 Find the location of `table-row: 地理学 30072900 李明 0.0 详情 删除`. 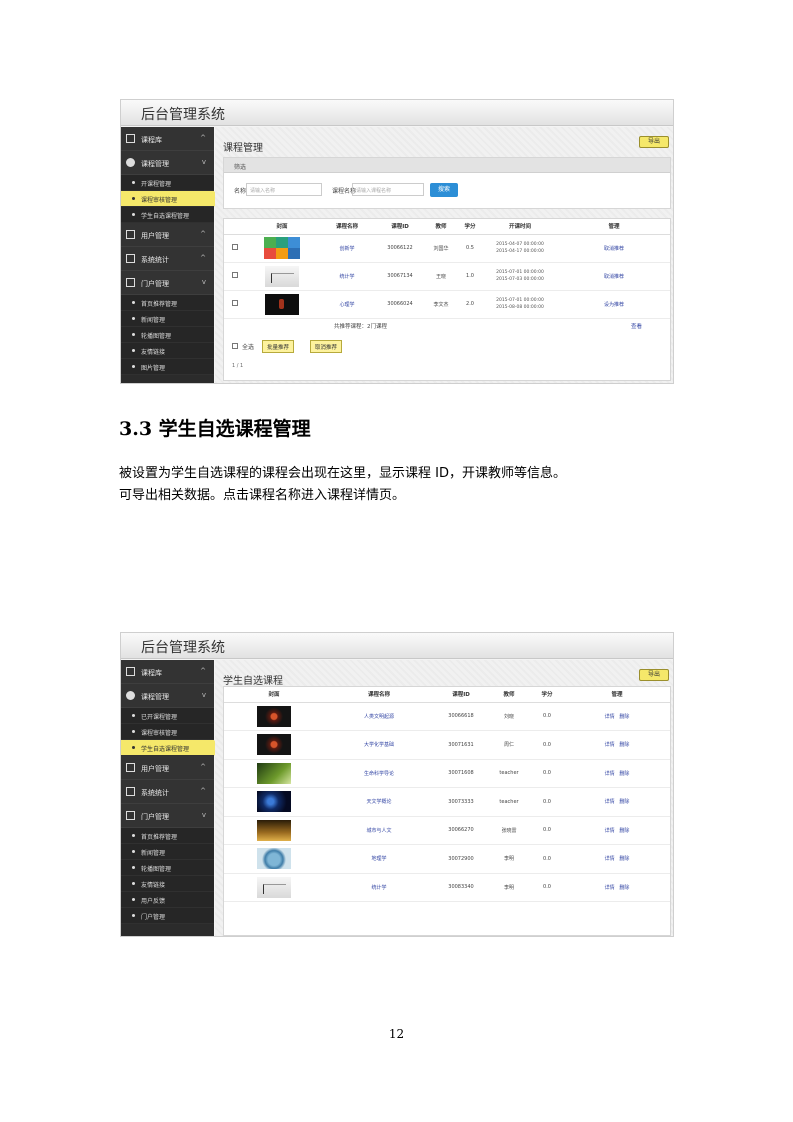

table-row: 地理学 30072900 李明 0.0 详情 删除 is located at coordinates (447, 859).